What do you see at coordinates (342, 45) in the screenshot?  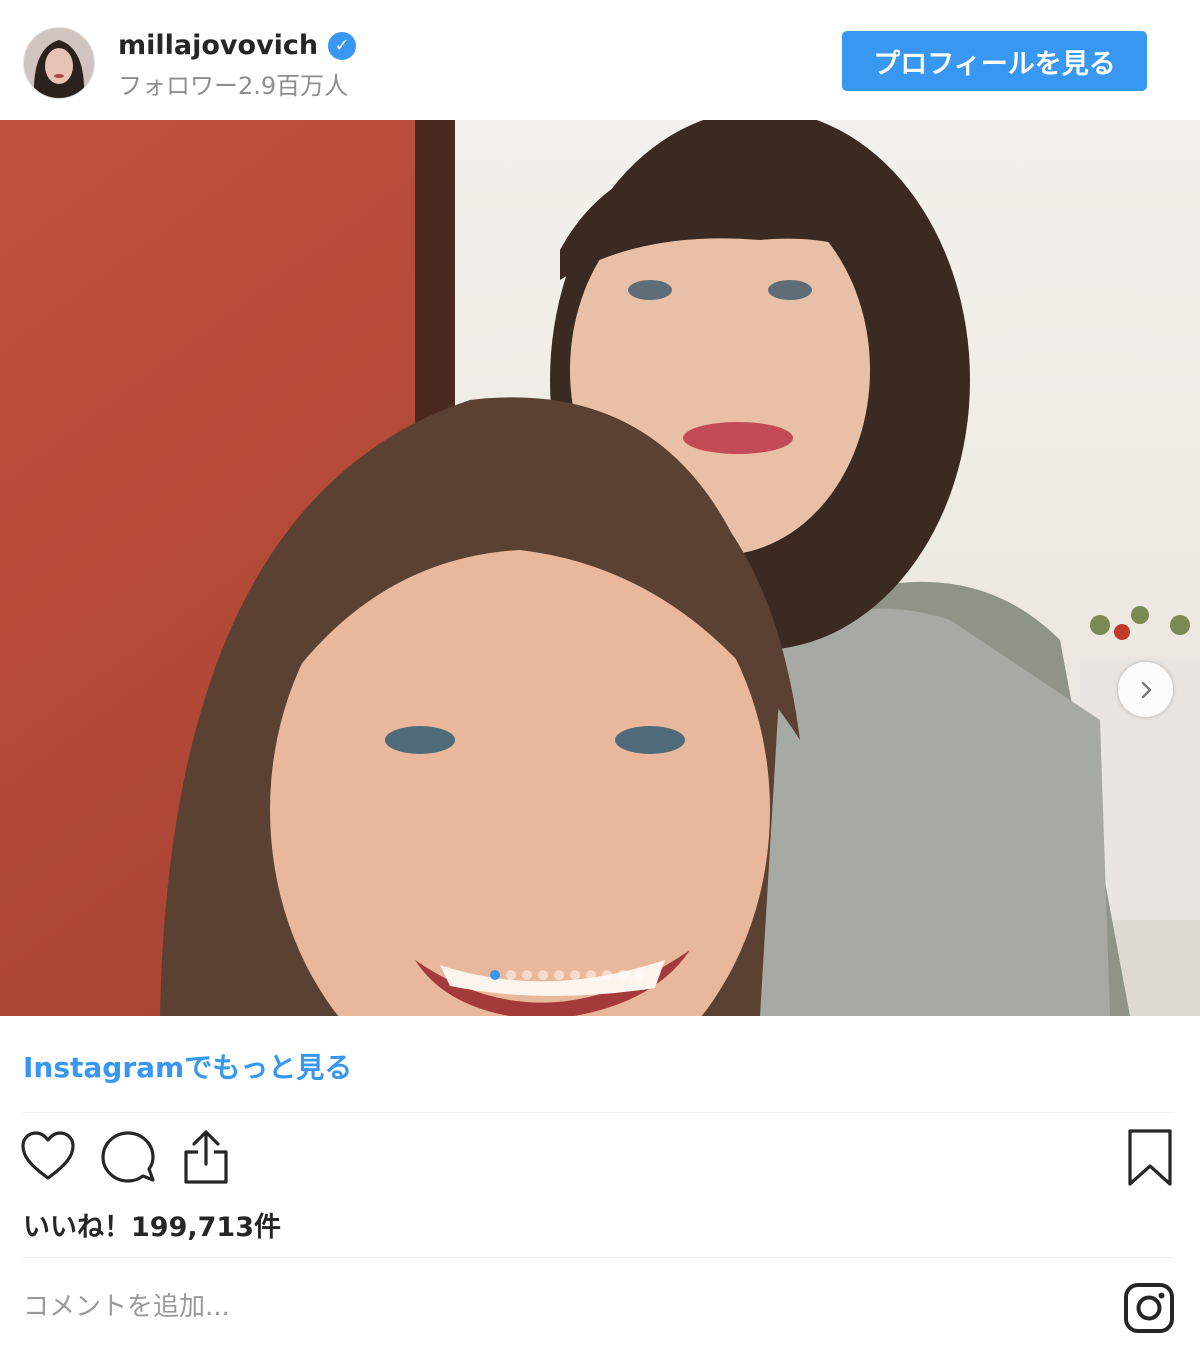 I see `verified-badge-icon: ✓` at bounding box center [342, 45].